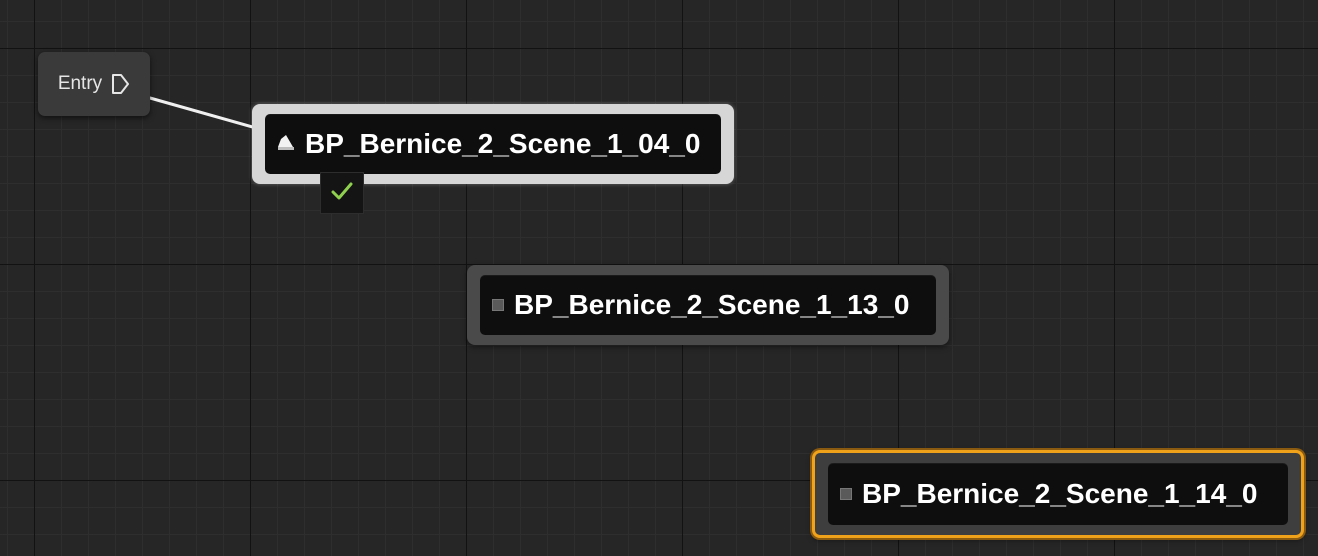  What do you see at coordinates (503, 143) in the screenshot?
I see `state-title: BP_Bernice_2_Scene_1_04_0` at bounding box center [503, 143].